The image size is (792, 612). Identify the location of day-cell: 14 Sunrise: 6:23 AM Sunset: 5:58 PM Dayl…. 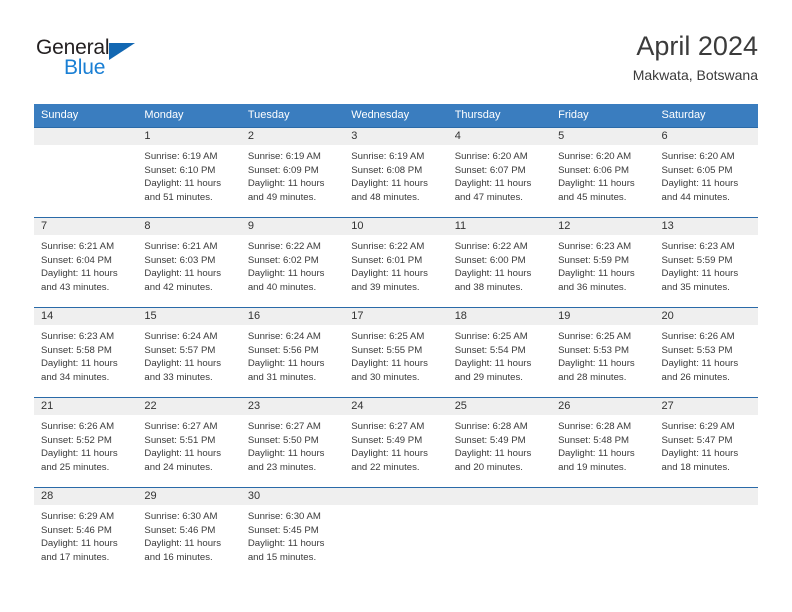
(86, 352).